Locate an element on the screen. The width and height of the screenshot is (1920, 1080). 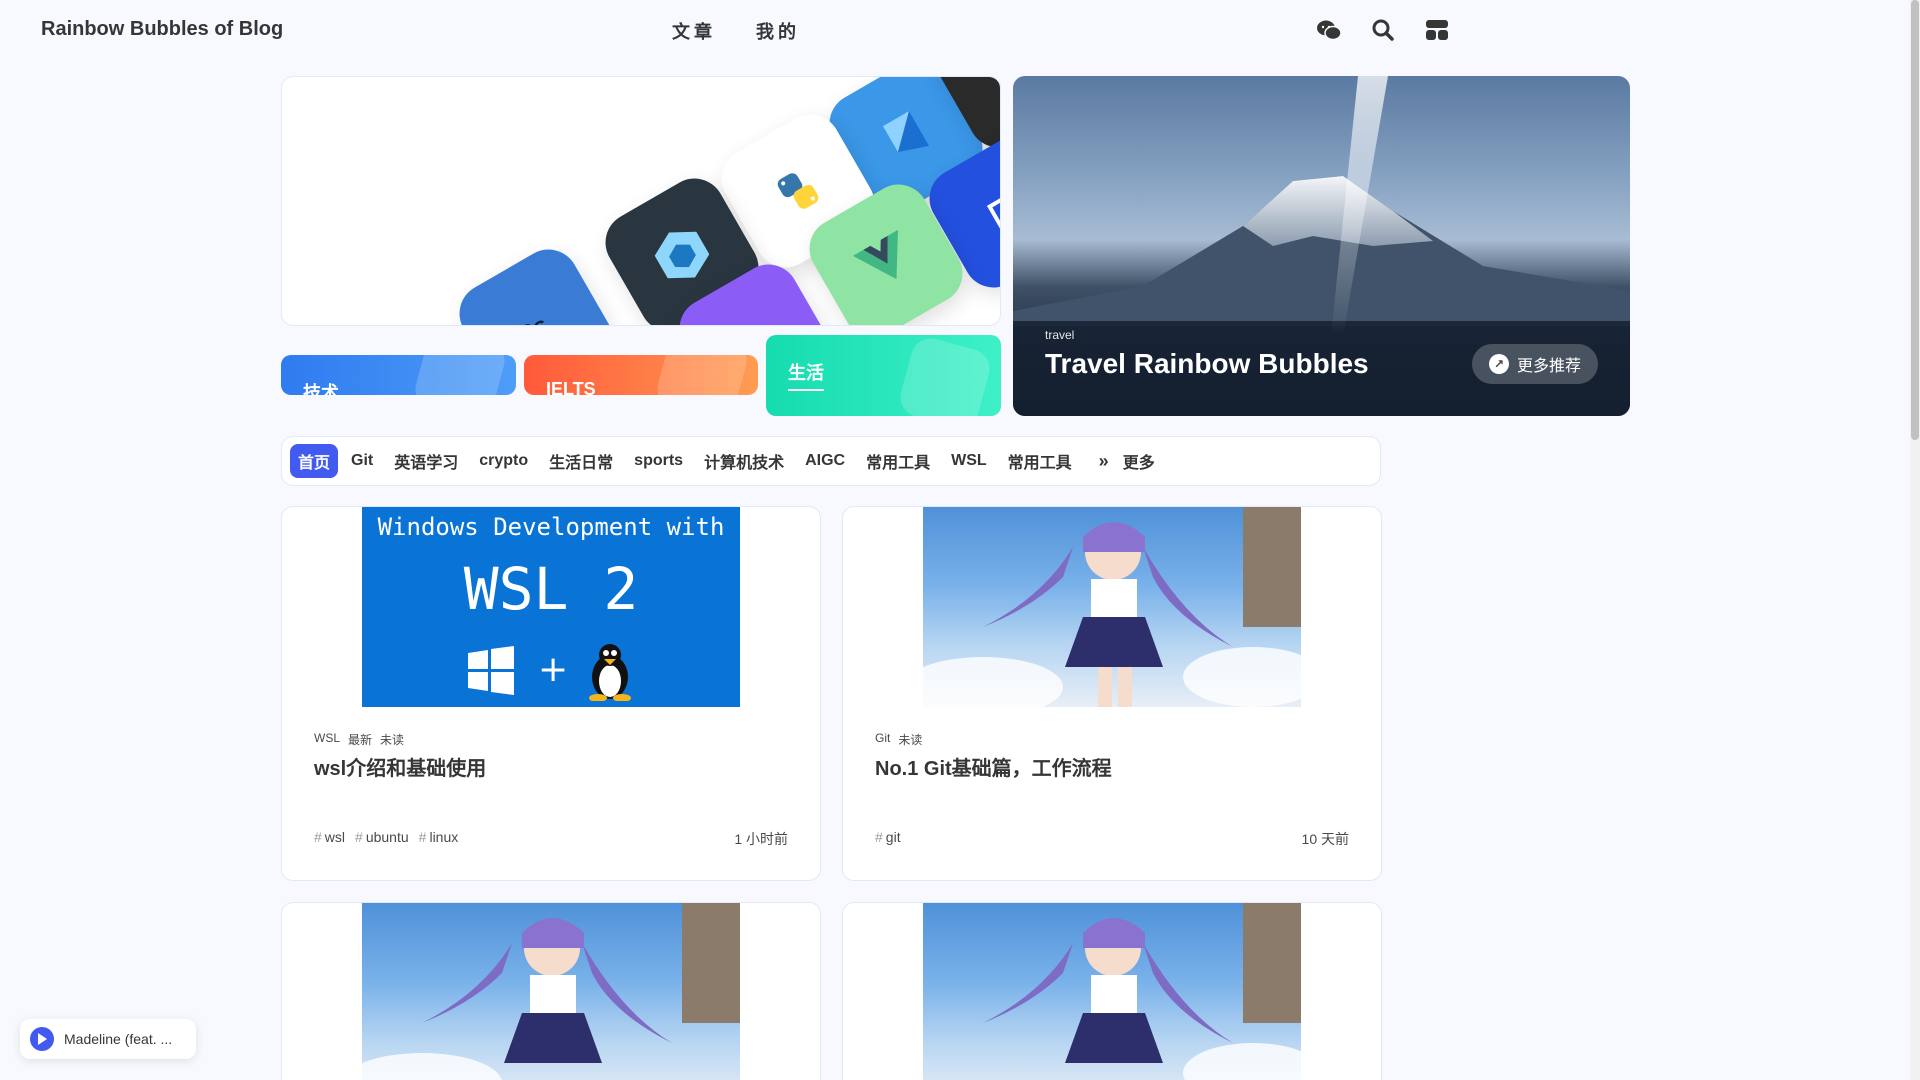
search-icon is located at coordinates (1383, 30).